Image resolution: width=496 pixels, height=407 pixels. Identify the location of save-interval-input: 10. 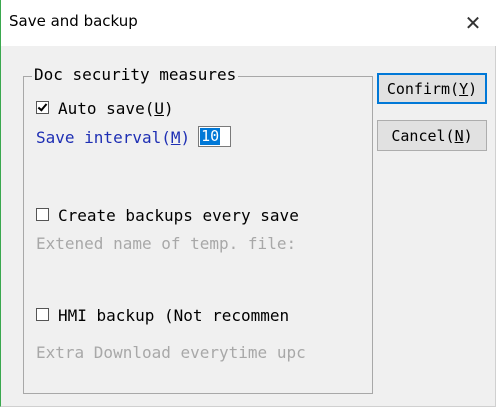
(215, 136).